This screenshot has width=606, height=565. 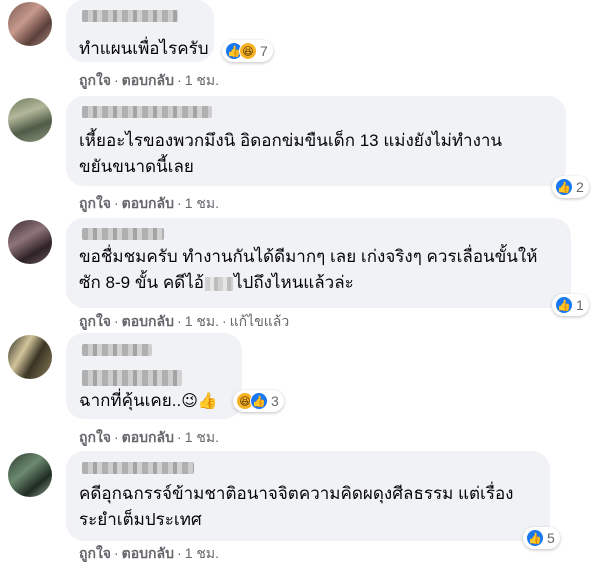 I want to click on reaction-count: 5, so click(x=551, y=538).